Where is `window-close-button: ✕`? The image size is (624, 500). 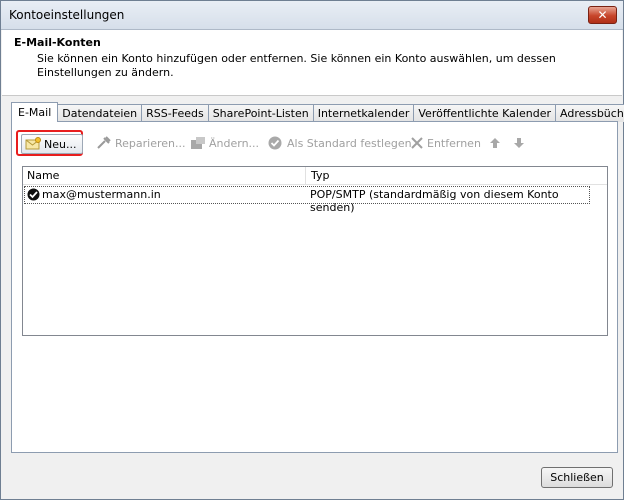 window-close-button: ✕ is located at coordinates (602, 15).